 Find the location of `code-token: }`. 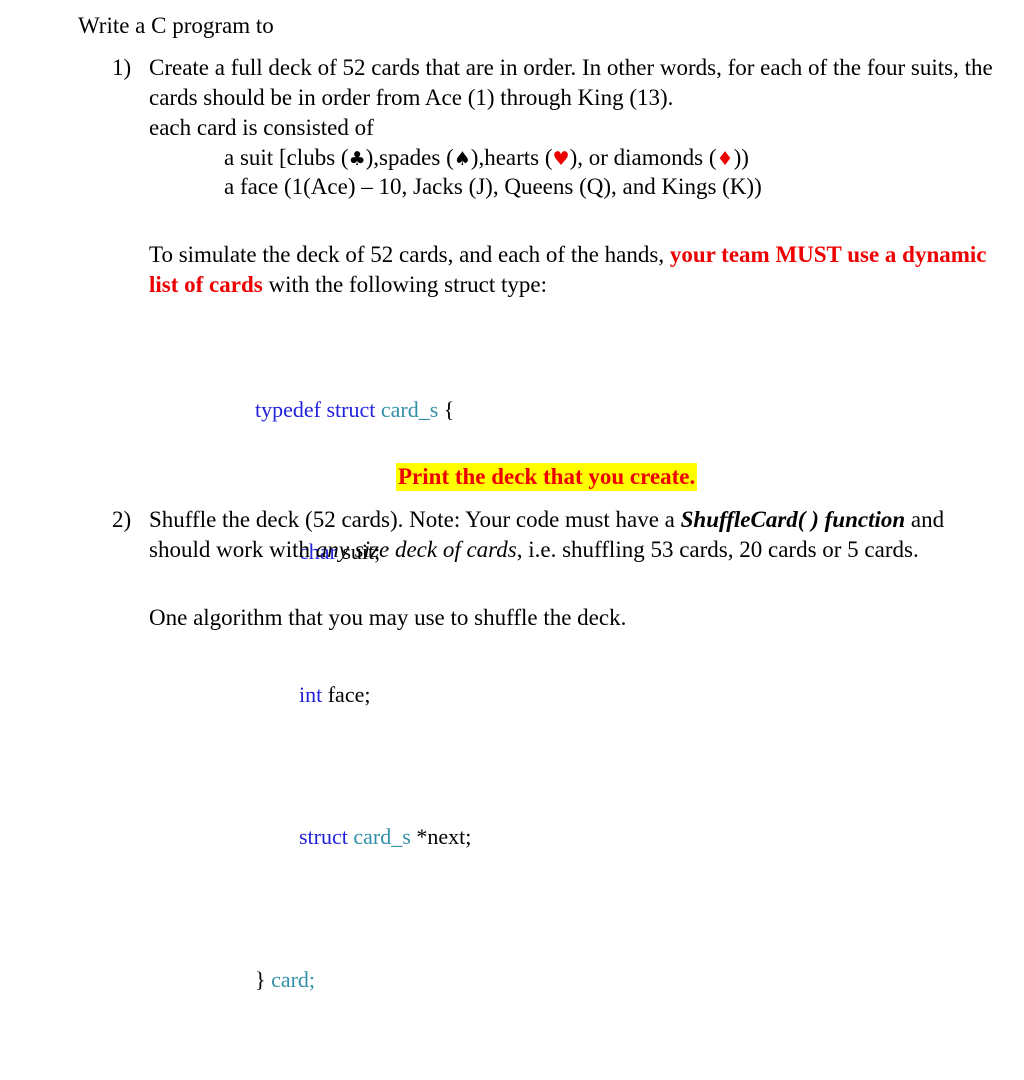

code-token: } is located at coordinates (263, 979).